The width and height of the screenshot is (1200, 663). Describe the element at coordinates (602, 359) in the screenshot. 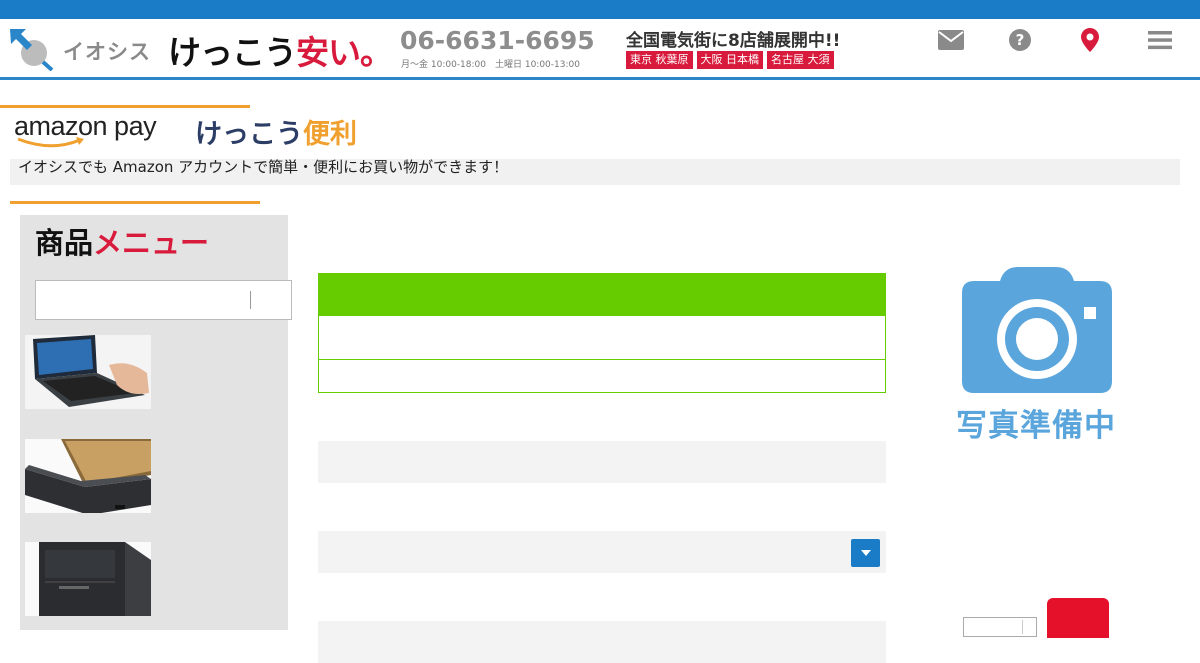

I see `panel-divider` at that location.